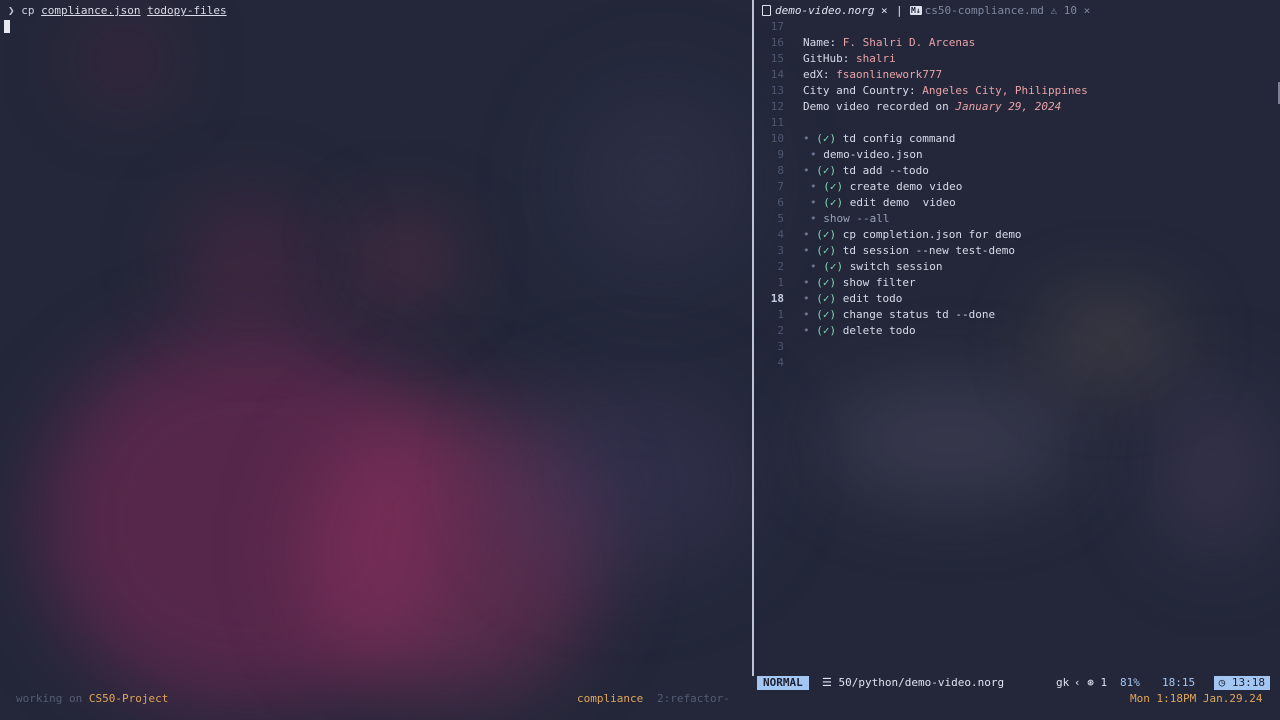 This screenshot has width=1280, height=720. What do you see at coordinates (1017, 363) in the screenshot?
I see `editor-line: 4` at bounding box center [1017, 363].